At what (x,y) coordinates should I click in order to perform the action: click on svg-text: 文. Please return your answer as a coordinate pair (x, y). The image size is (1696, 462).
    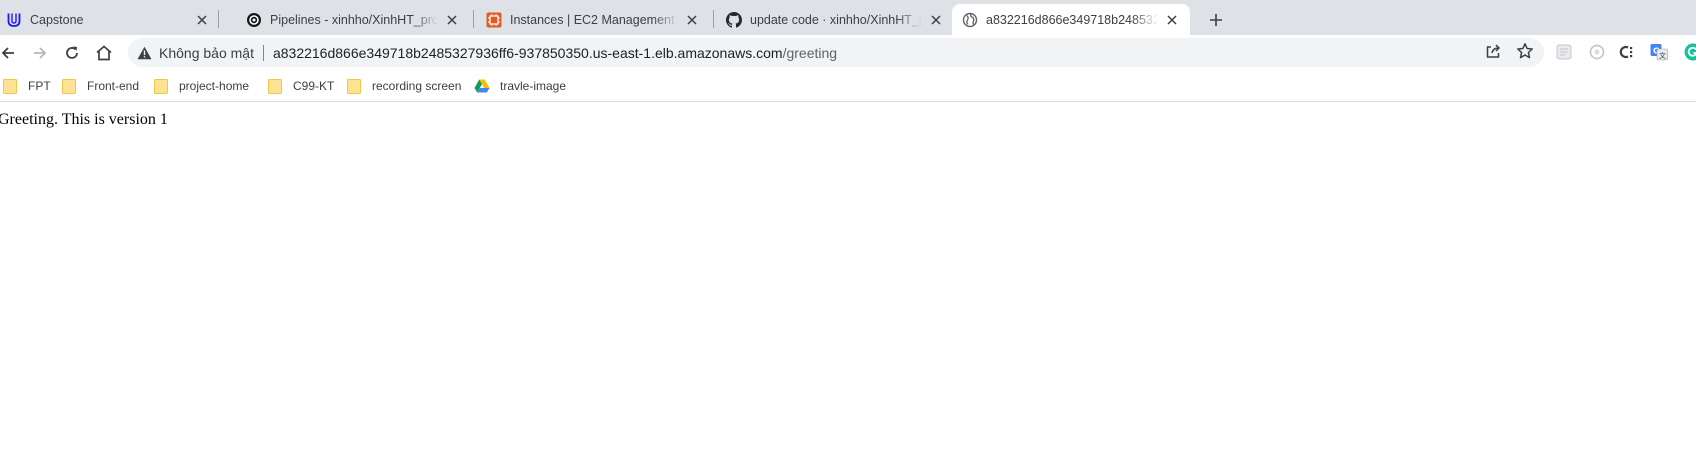
    Looking at the image, I should click on (1662, 55).